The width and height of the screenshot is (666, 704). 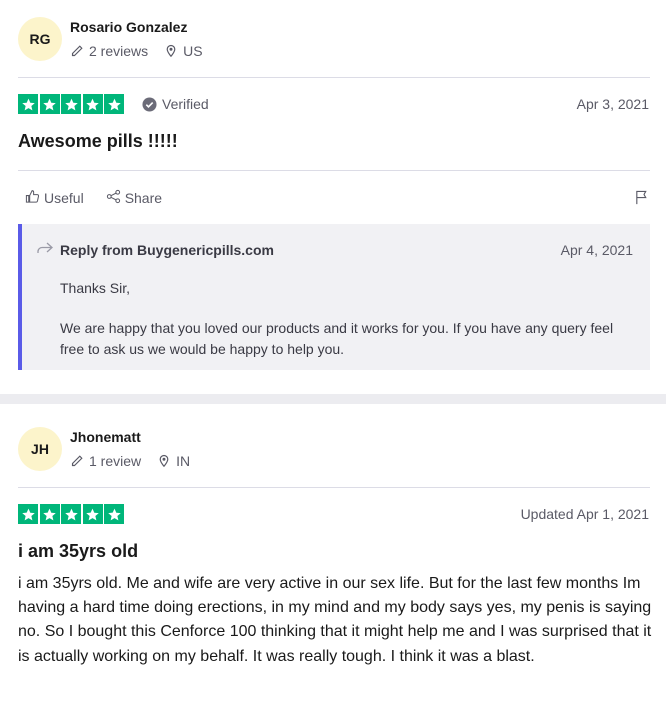 I want to click on review-title: Awesome pills !!!!!, so click(x=98, y=141).